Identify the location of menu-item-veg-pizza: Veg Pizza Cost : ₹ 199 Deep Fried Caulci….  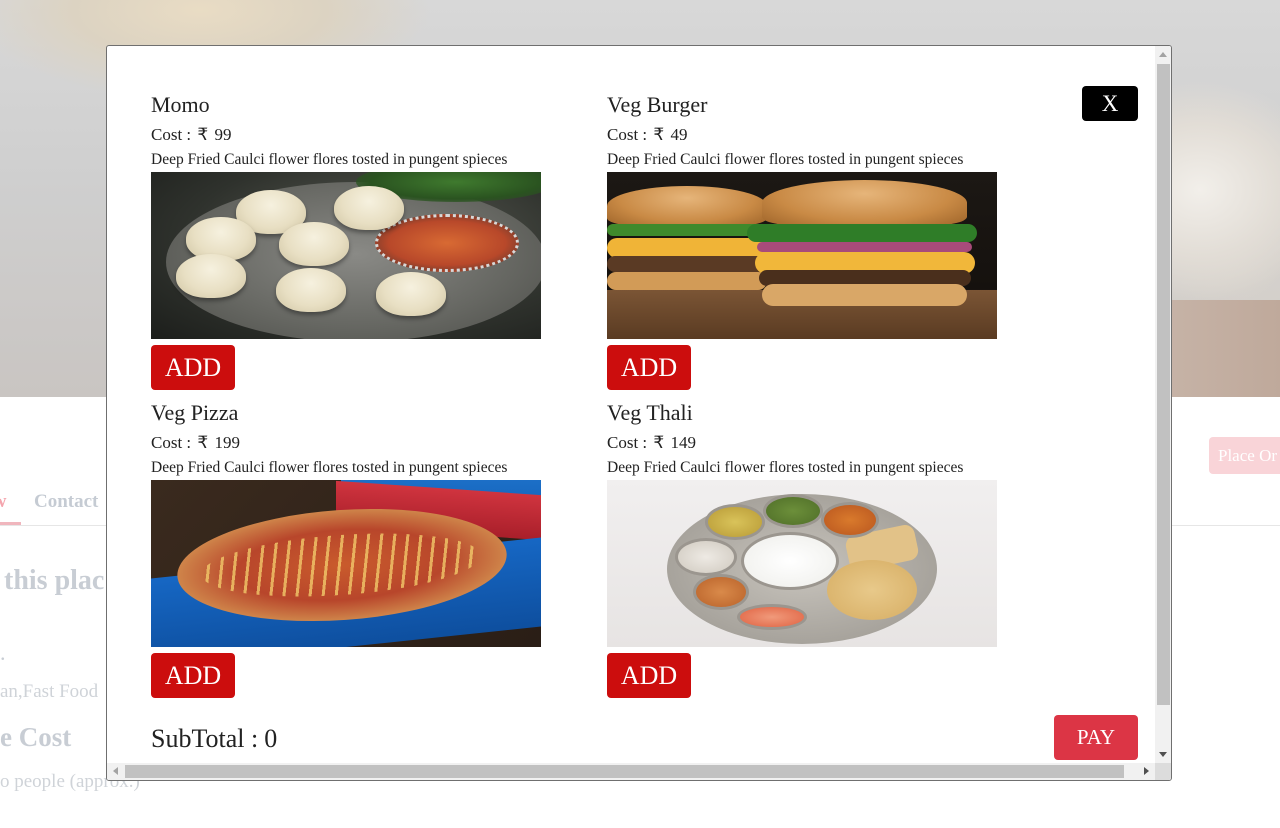
(361, 548).